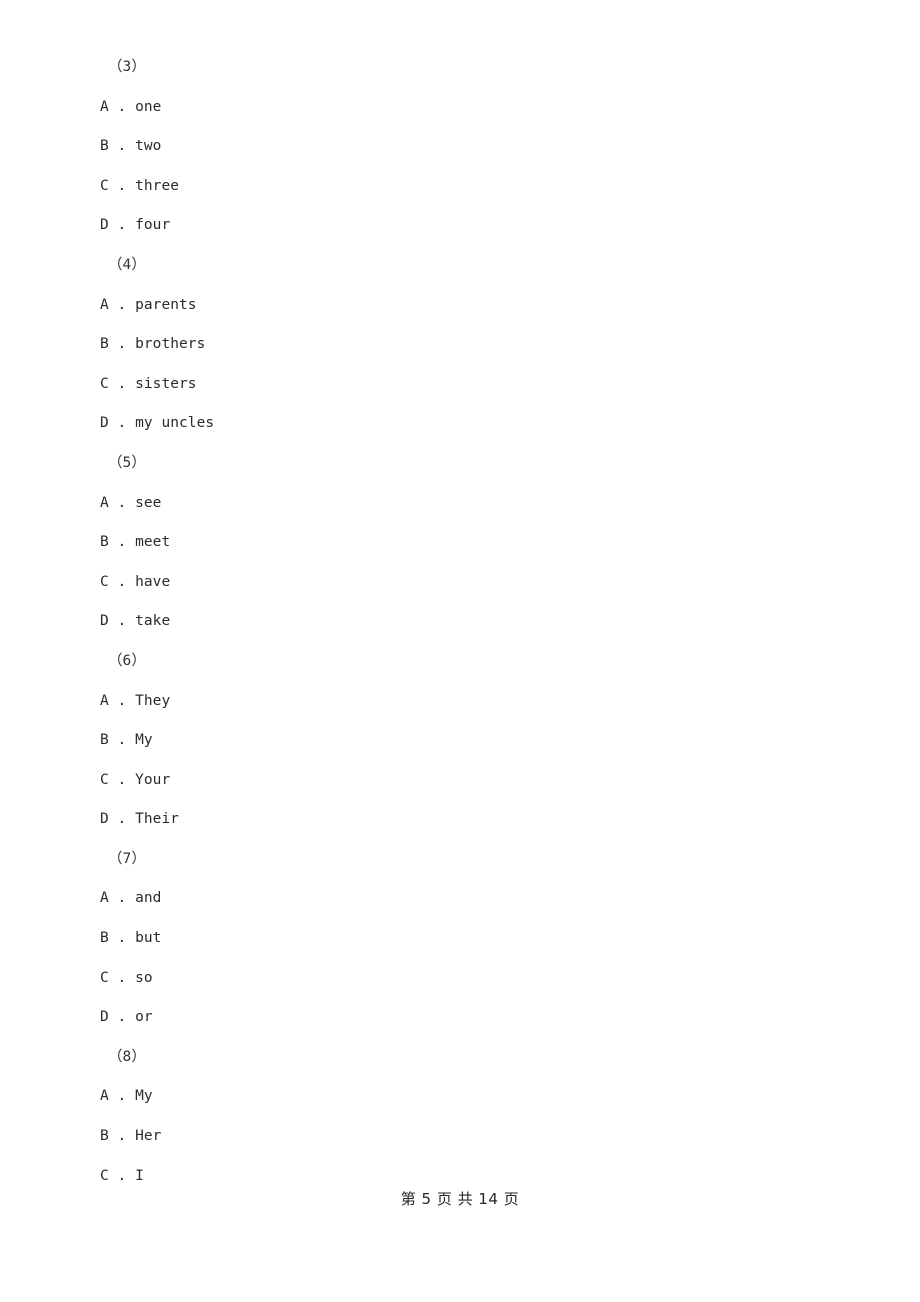 Image resolution: width=920 pixels, height=1302 pixels. Describe the element at coordinates (460, 1097) in the screenshot. I see `answer-option: A . My` at that location.